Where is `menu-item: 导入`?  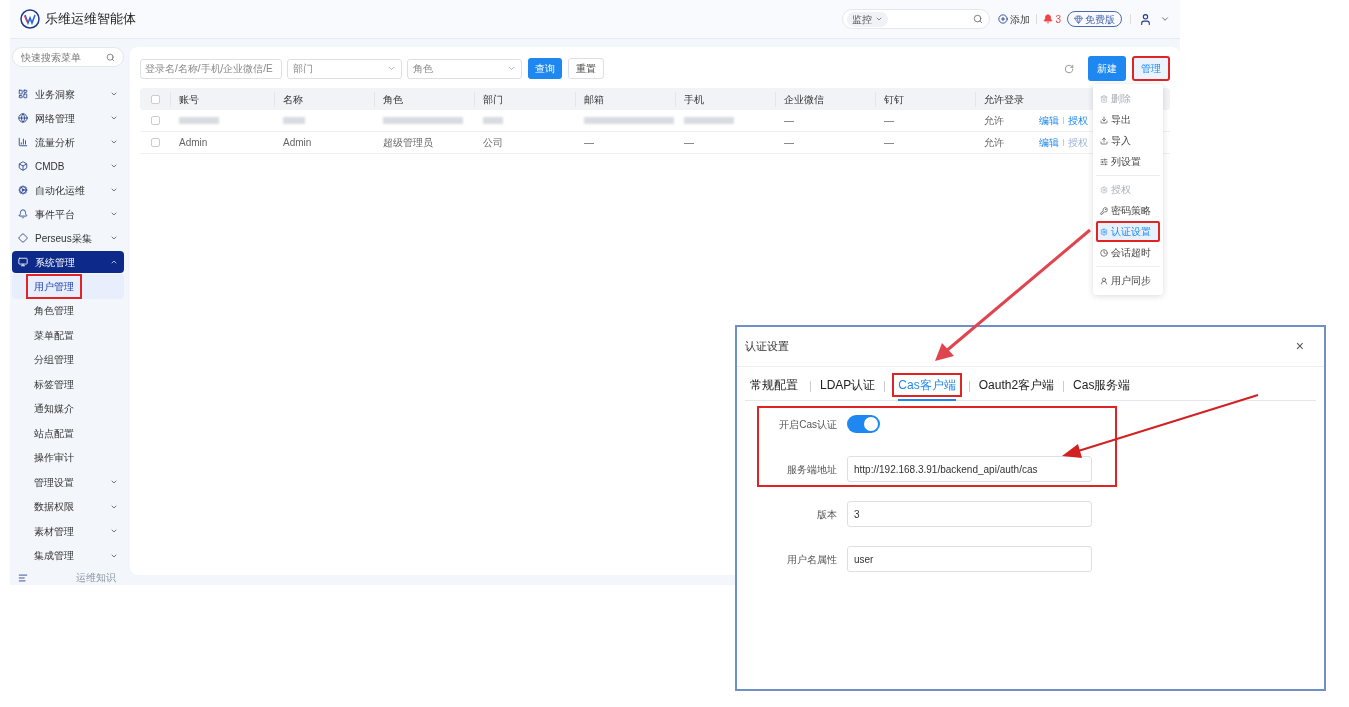
menu-item: 导入 is located at coordinates (1128, 140).